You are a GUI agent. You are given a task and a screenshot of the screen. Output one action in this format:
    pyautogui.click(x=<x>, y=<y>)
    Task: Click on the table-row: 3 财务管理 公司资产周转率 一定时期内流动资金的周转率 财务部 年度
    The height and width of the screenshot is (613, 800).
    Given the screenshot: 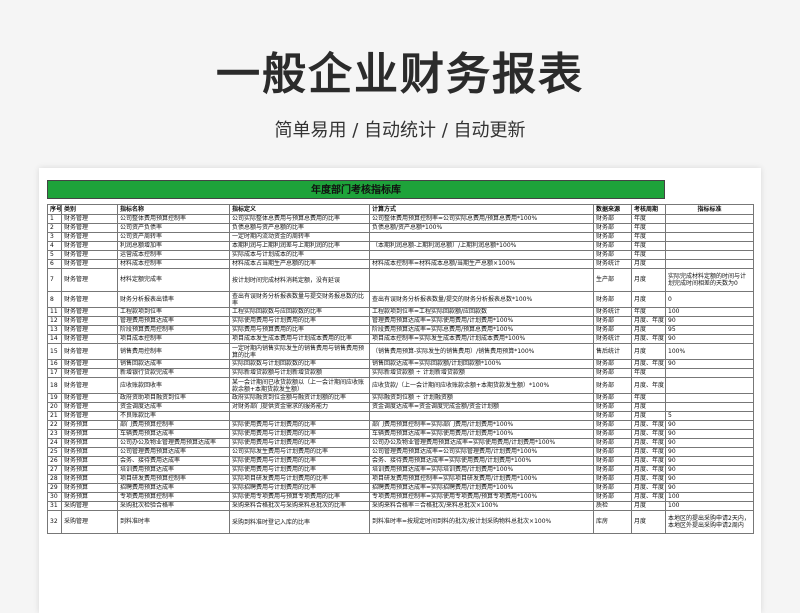 What is the action you would take?
    pyautogui.click(x=400, y=237)
    